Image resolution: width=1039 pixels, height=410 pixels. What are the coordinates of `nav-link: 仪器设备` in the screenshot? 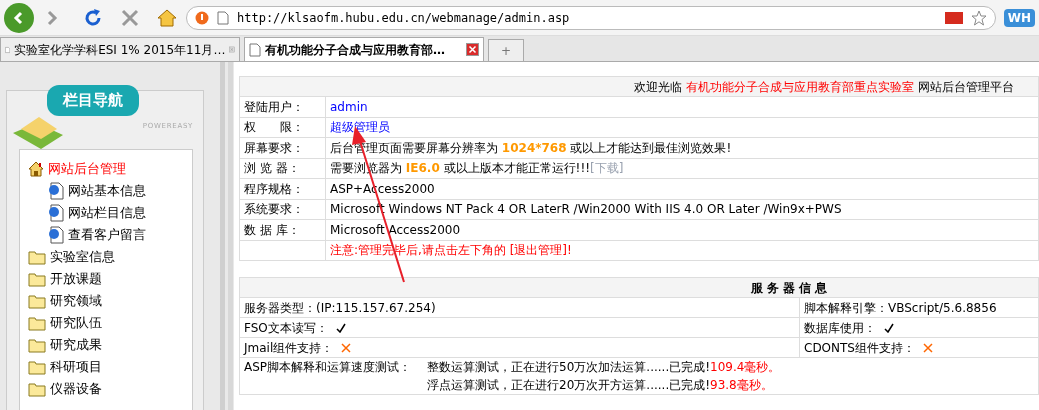 It's located at (76, 389).